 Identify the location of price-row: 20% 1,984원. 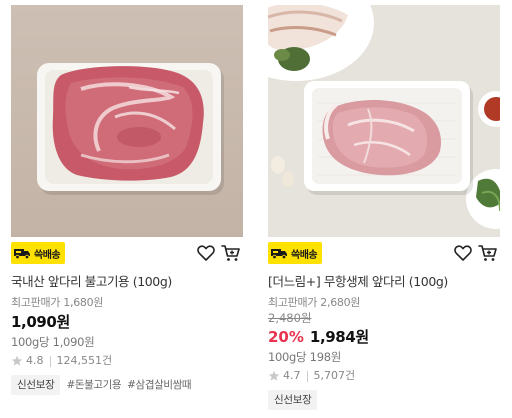
(384, 337).